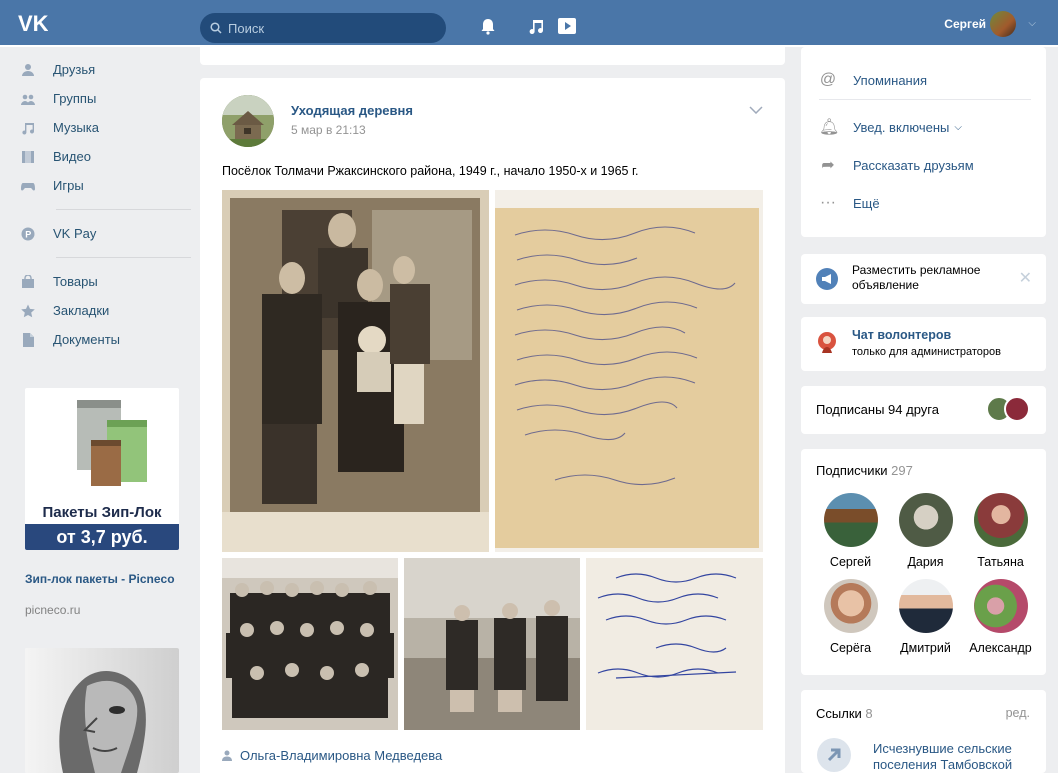  What do you see at coordinates (923, 279) in the screenshot?
I see `place-ad-card: Разместить рекламное объявление ✕` at bounding box center [923, 279].